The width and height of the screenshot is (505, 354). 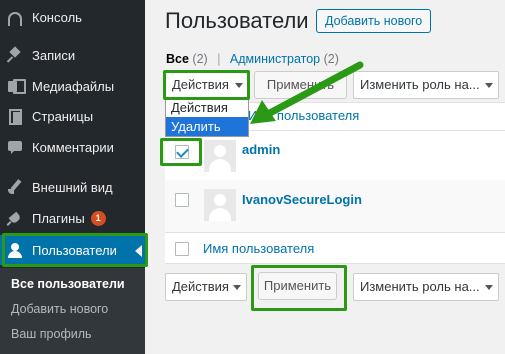 I want to click on sidebar-item-dashboard: Консоль, so click(x=72, y=17).